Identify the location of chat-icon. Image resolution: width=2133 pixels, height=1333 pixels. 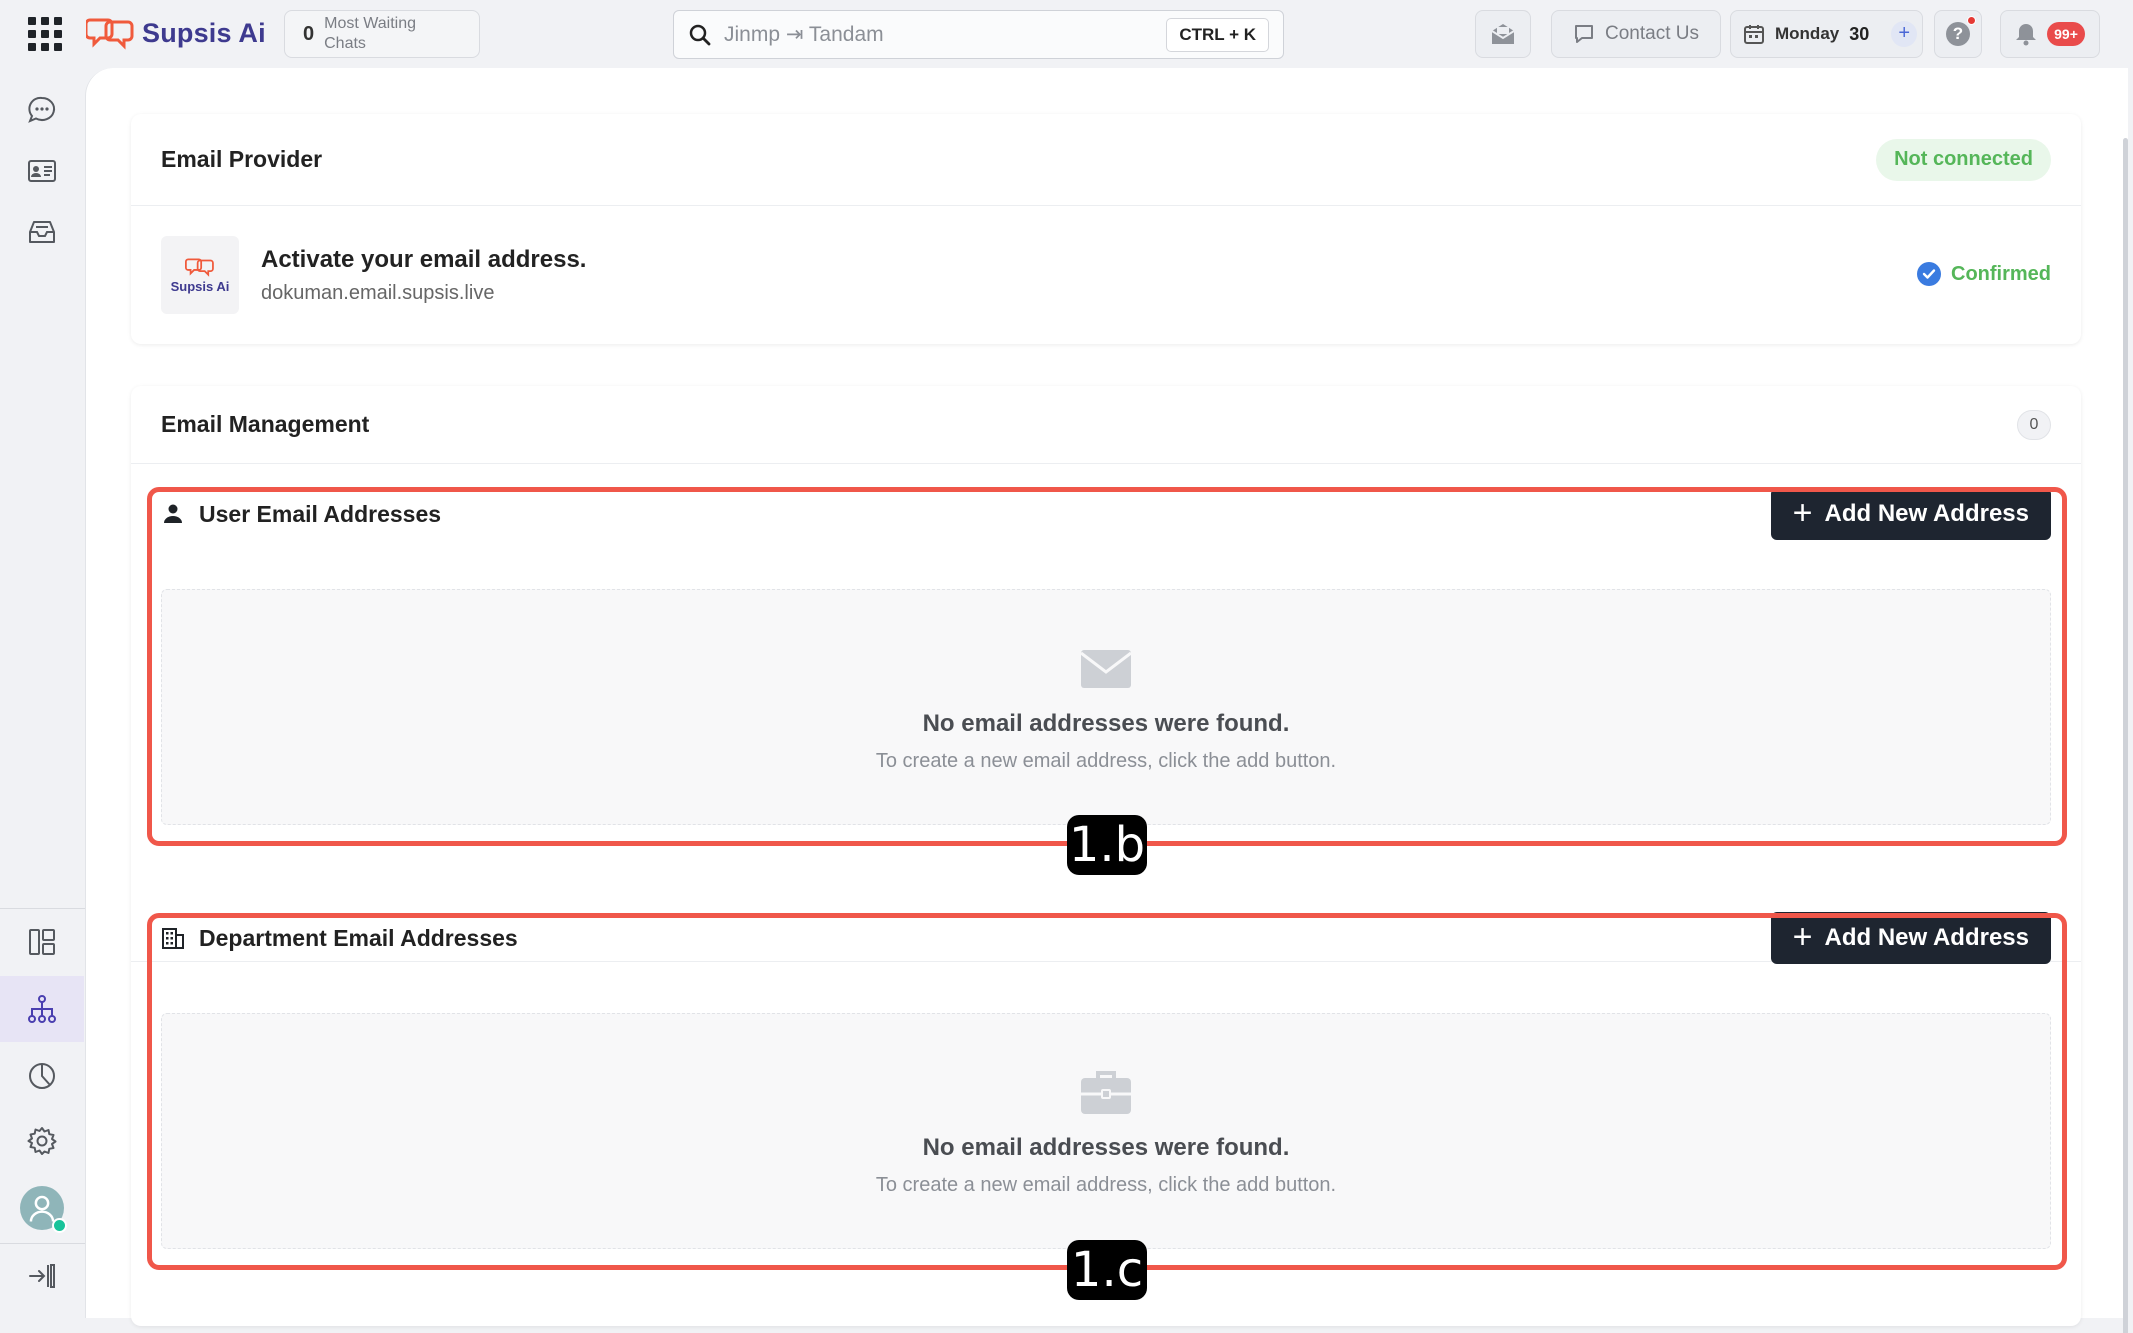
(42, 109).